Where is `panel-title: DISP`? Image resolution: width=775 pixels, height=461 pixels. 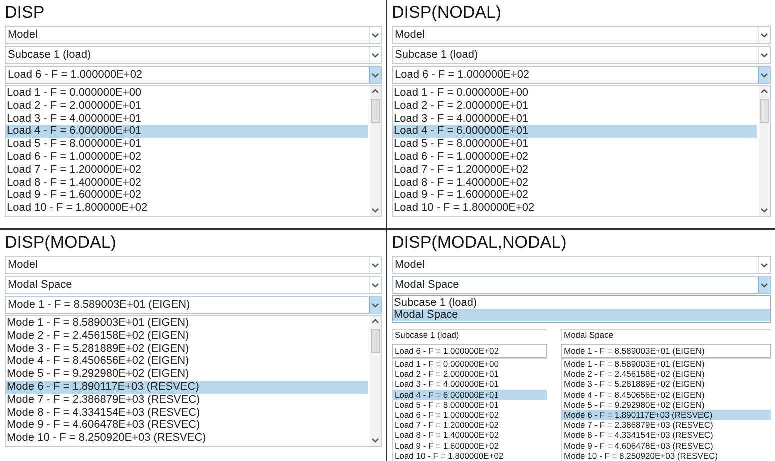
panel-title: DISP is located at coordinates (25, 13).